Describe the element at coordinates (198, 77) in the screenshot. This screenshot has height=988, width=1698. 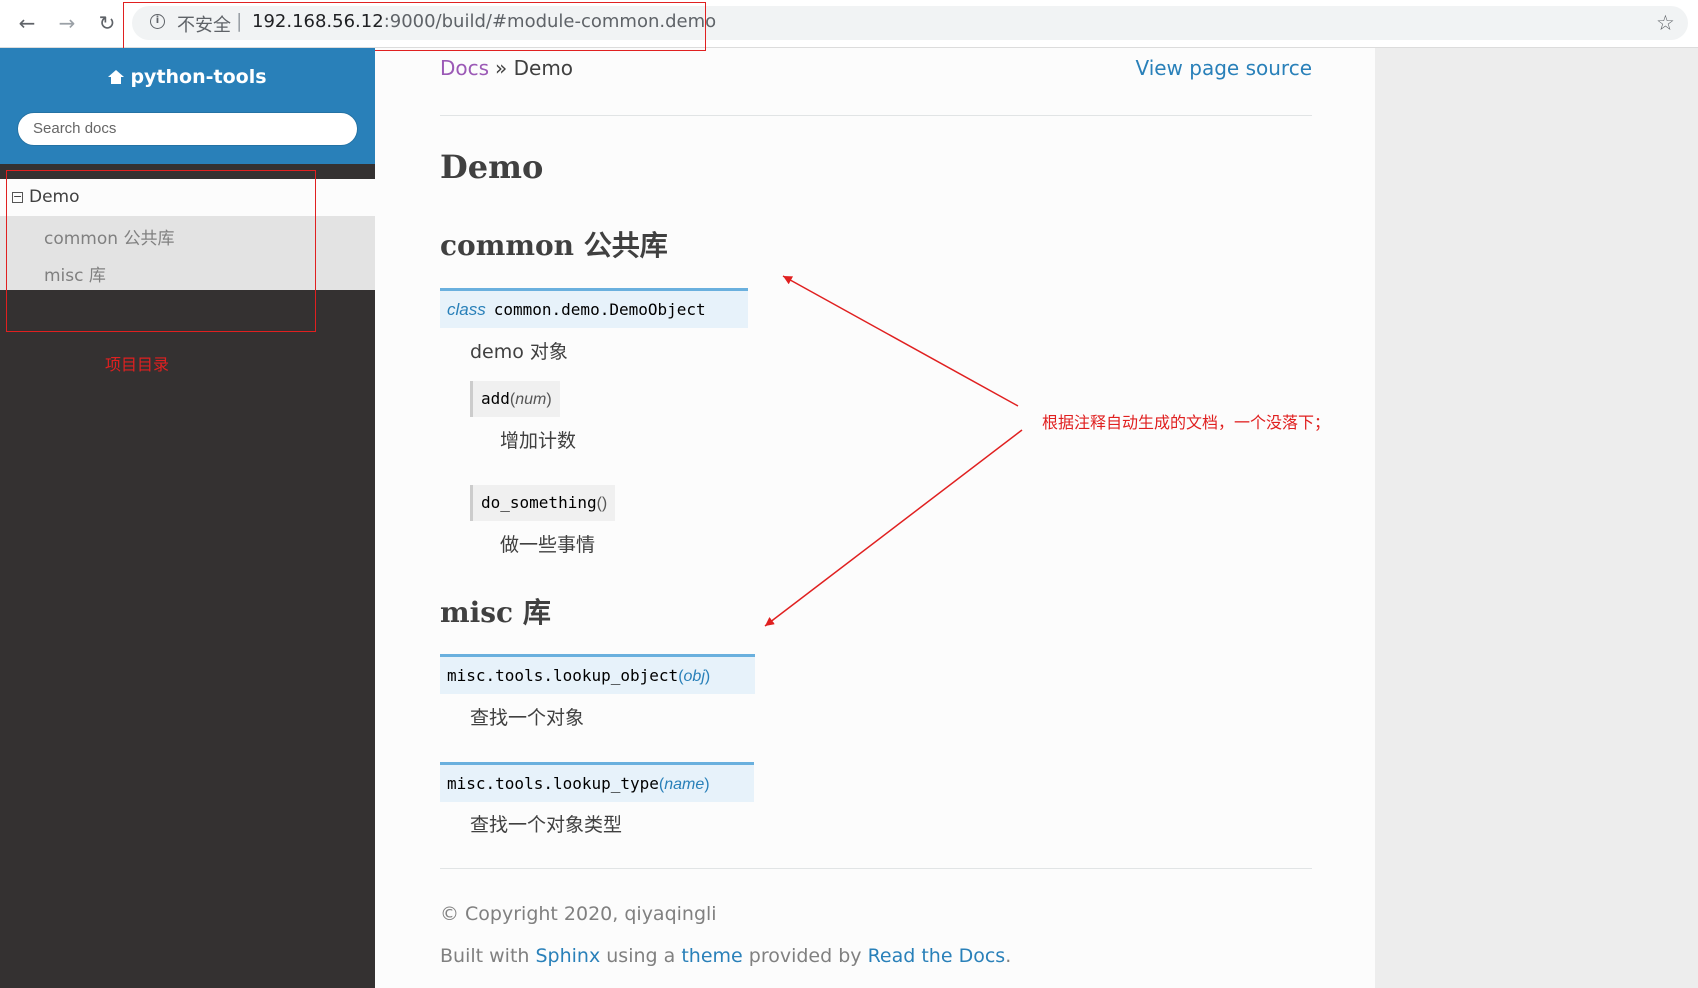
I see `brand-label: python-tools` at that location.